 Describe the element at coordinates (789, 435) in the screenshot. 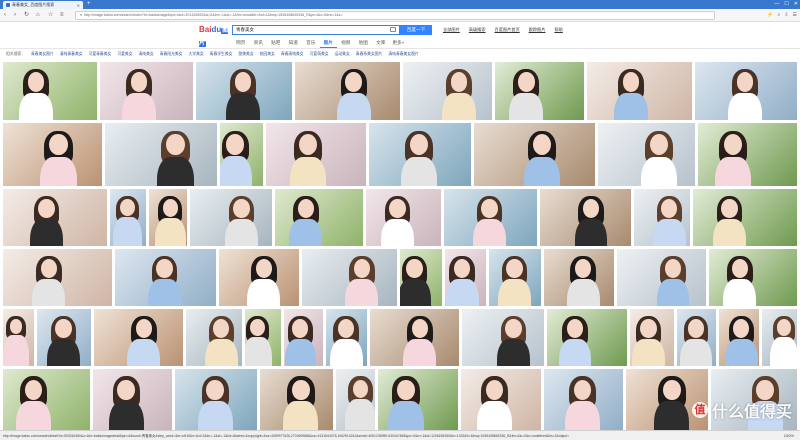

I see `zoom-level: 100%` at that location.